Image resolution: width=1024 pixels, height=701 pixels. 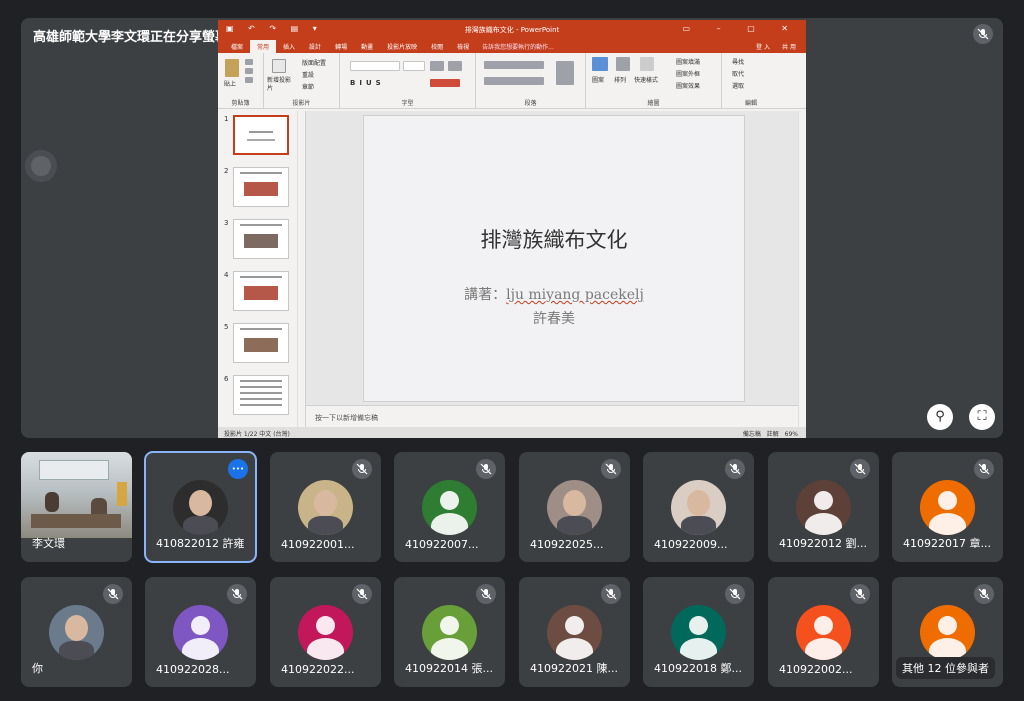 I want to click on participant-tile: 你, so click(x=76, y=632).